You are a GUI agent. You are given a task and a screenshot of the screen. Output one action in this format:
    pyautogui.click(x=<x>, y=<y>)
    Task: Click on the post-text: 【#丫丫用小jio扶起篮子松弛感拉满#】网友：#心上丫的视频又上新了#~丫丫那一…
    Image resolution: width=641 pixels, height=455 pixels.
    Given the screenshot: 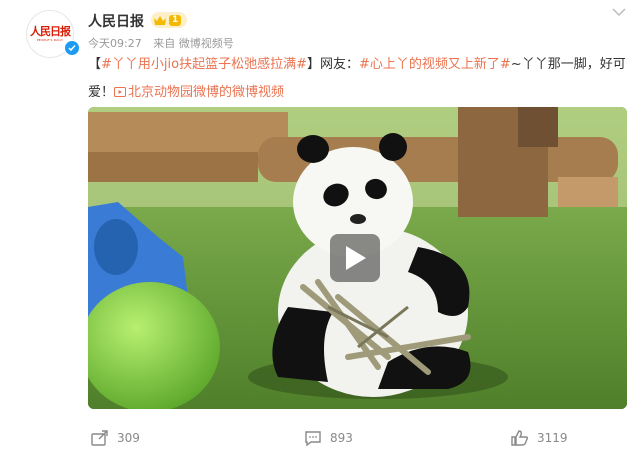 What is the action you would take?
    pyautogui.click(x=360, y=79)
    